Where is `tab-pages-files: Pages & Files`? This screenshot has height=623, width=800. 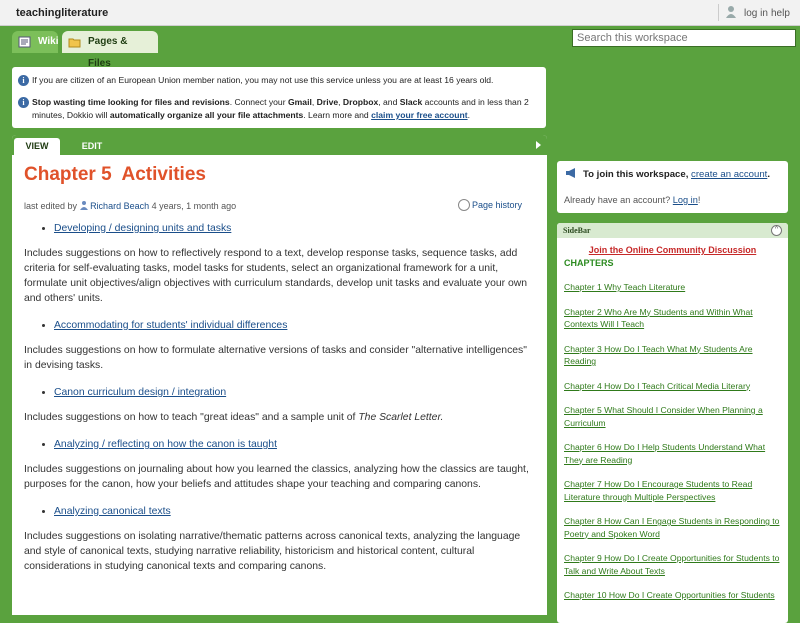 tab-pages-files: Pages & Files is located at coordinates (110, 50).